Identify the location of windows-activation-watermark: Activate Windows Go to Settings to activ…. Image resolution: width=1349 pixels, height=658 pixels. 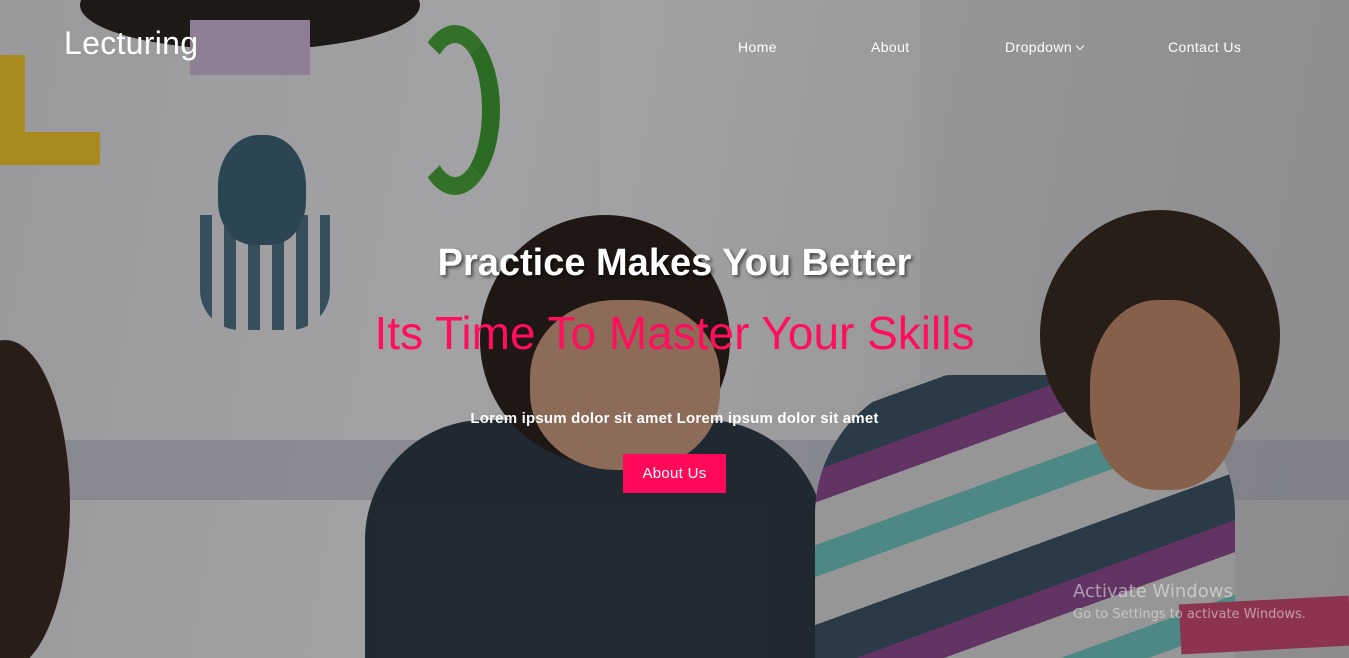
(1189, 602).